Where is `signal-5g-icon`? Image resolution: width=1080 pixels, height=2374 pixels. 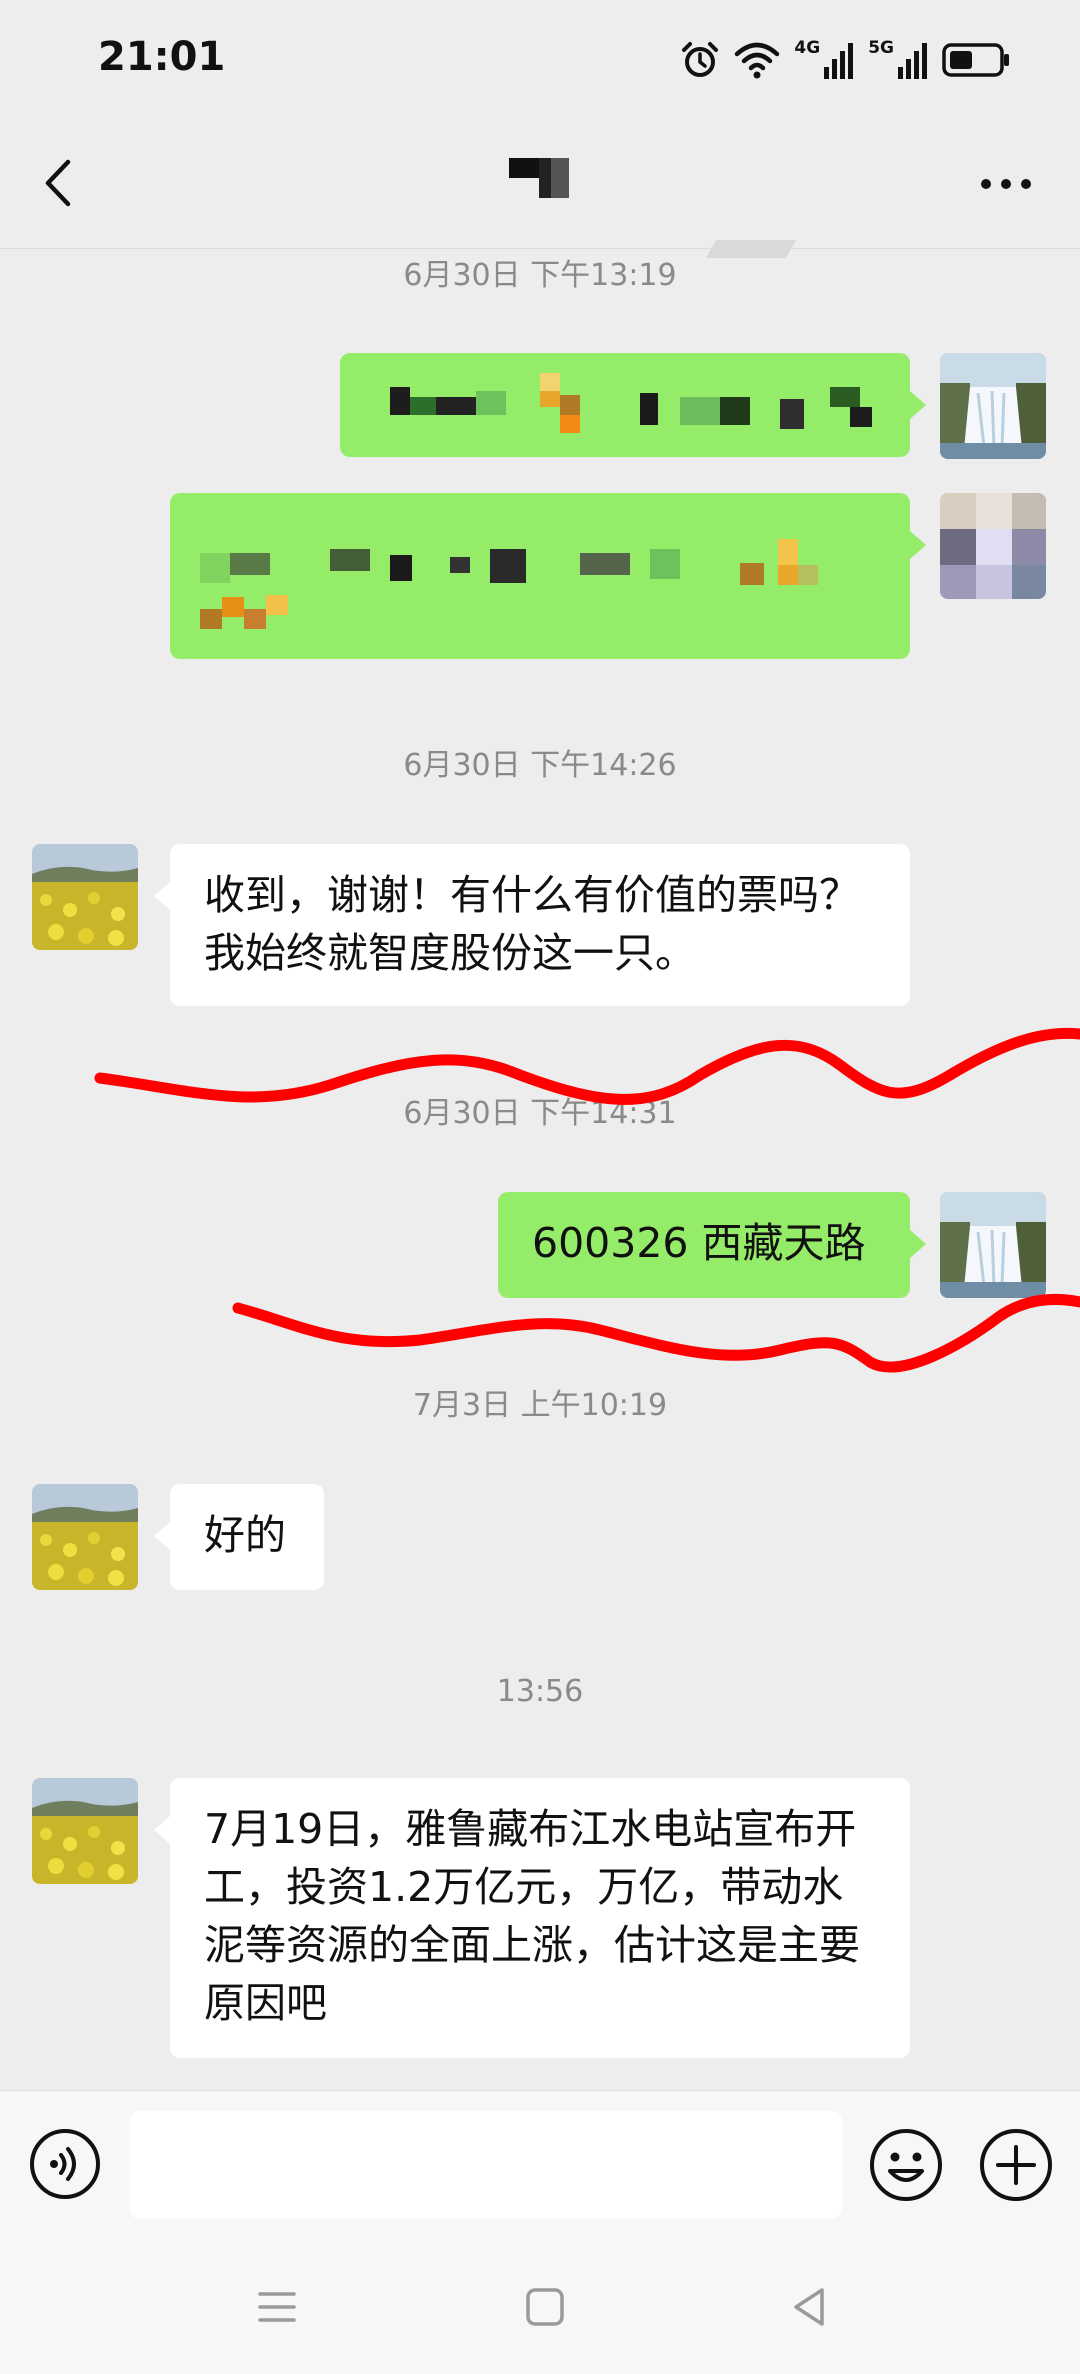 signal-5g-icon is located at coordinates (913, 60).